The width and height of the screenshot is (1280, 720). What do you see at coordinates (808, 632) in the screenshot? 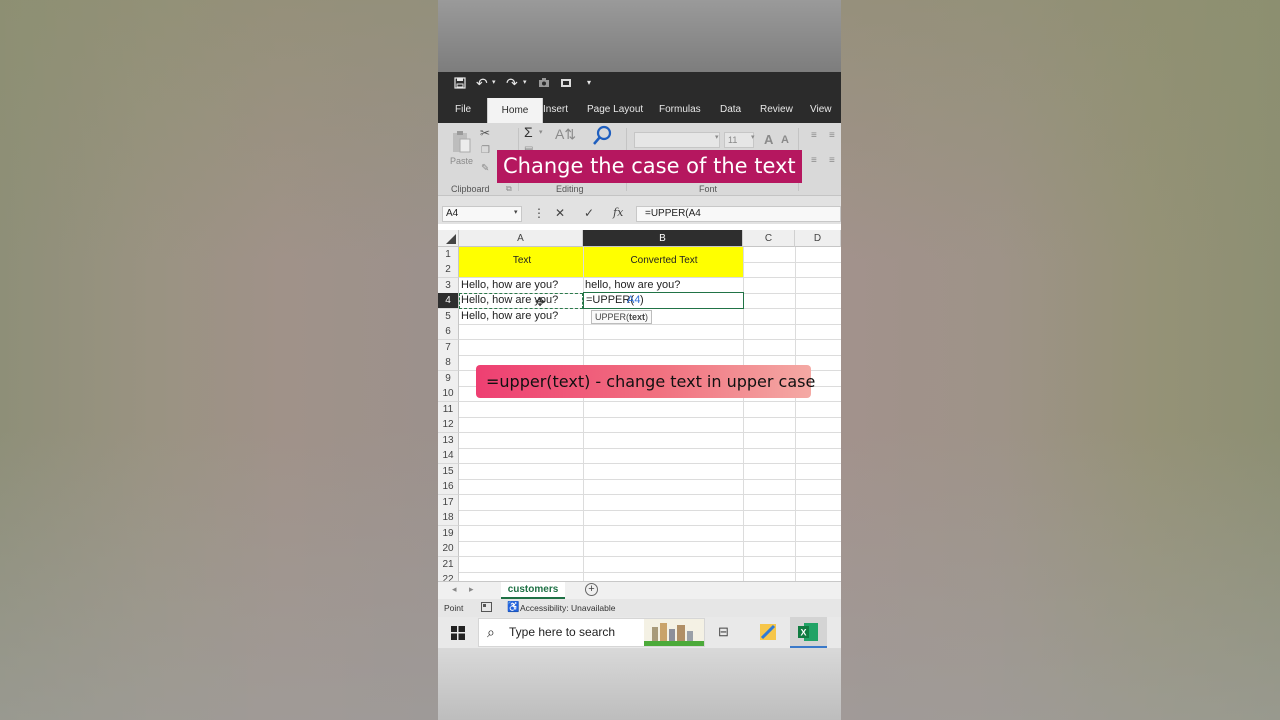
I see `excel-taskbar-button: X` at bounding box center [808, 632].